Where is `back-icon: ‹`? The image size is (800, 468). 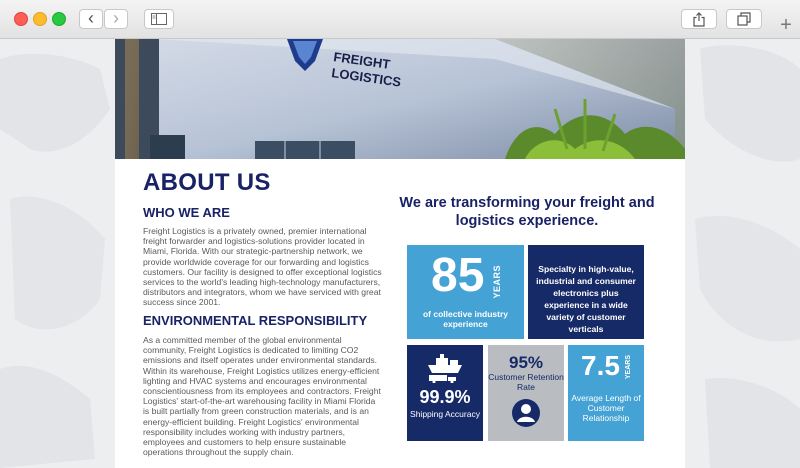
back-icon: ‹ is located at coordinates (91, 18).